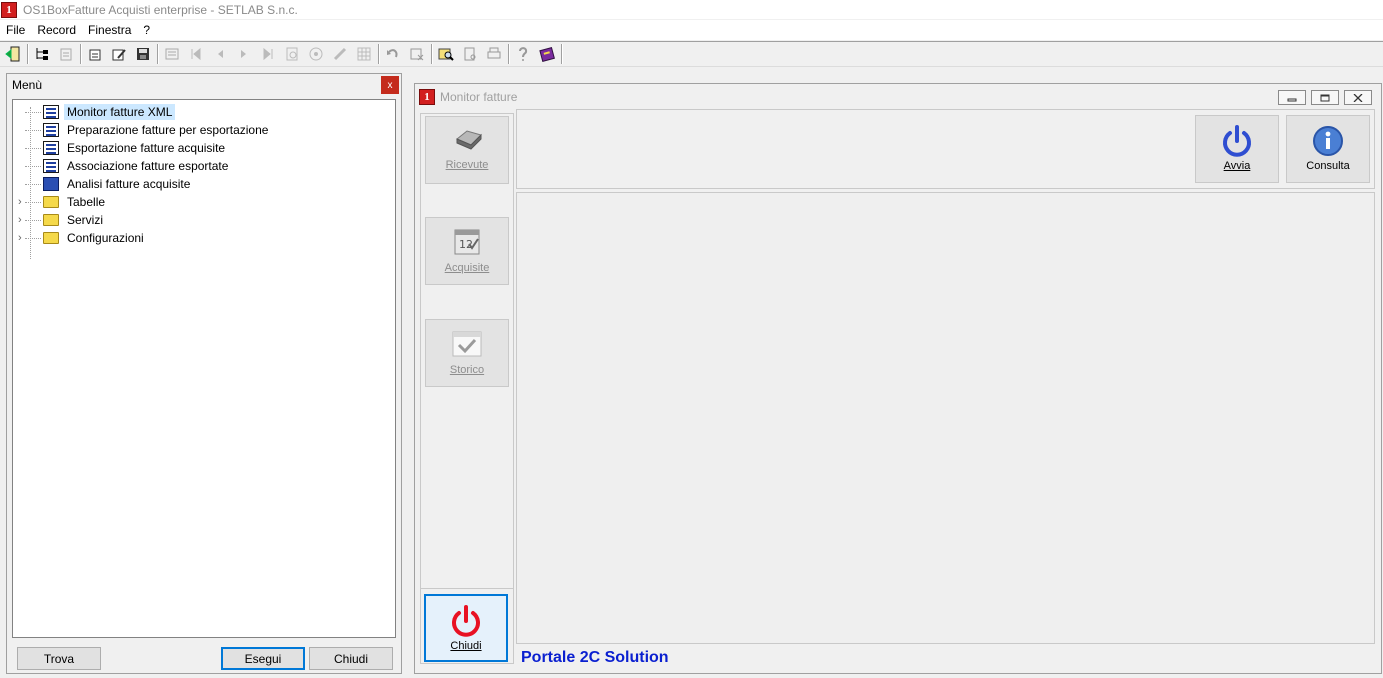 This screenshot has width=1383, height=678. I want to click on find-icon, so click(446, 54).